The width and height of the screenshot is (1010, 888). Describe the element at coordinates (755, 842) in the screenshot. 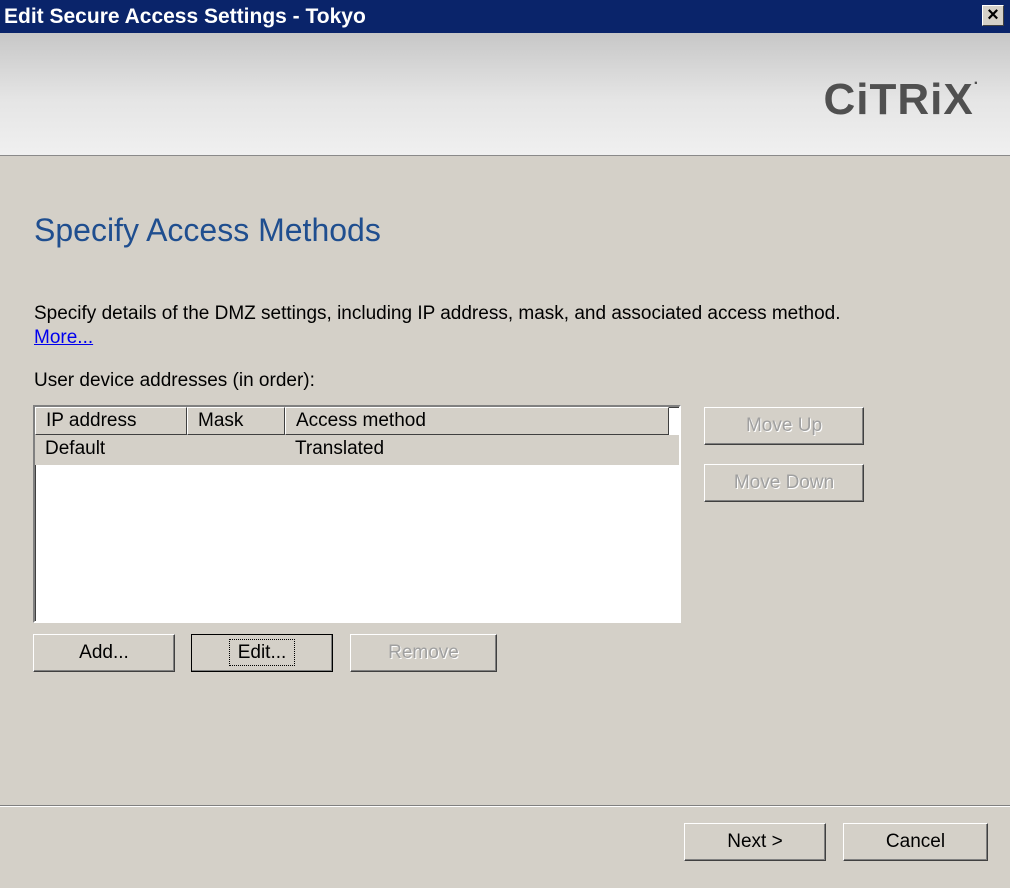

I see `next-button: Next >` at that location.